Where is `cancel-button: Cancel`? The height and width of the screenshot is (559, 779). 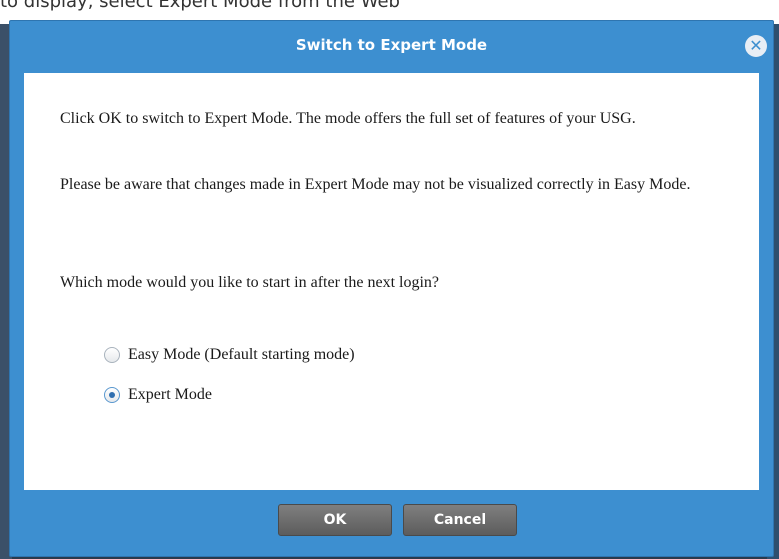 cancel-button: Cancel is located at coordinates (460, 520).